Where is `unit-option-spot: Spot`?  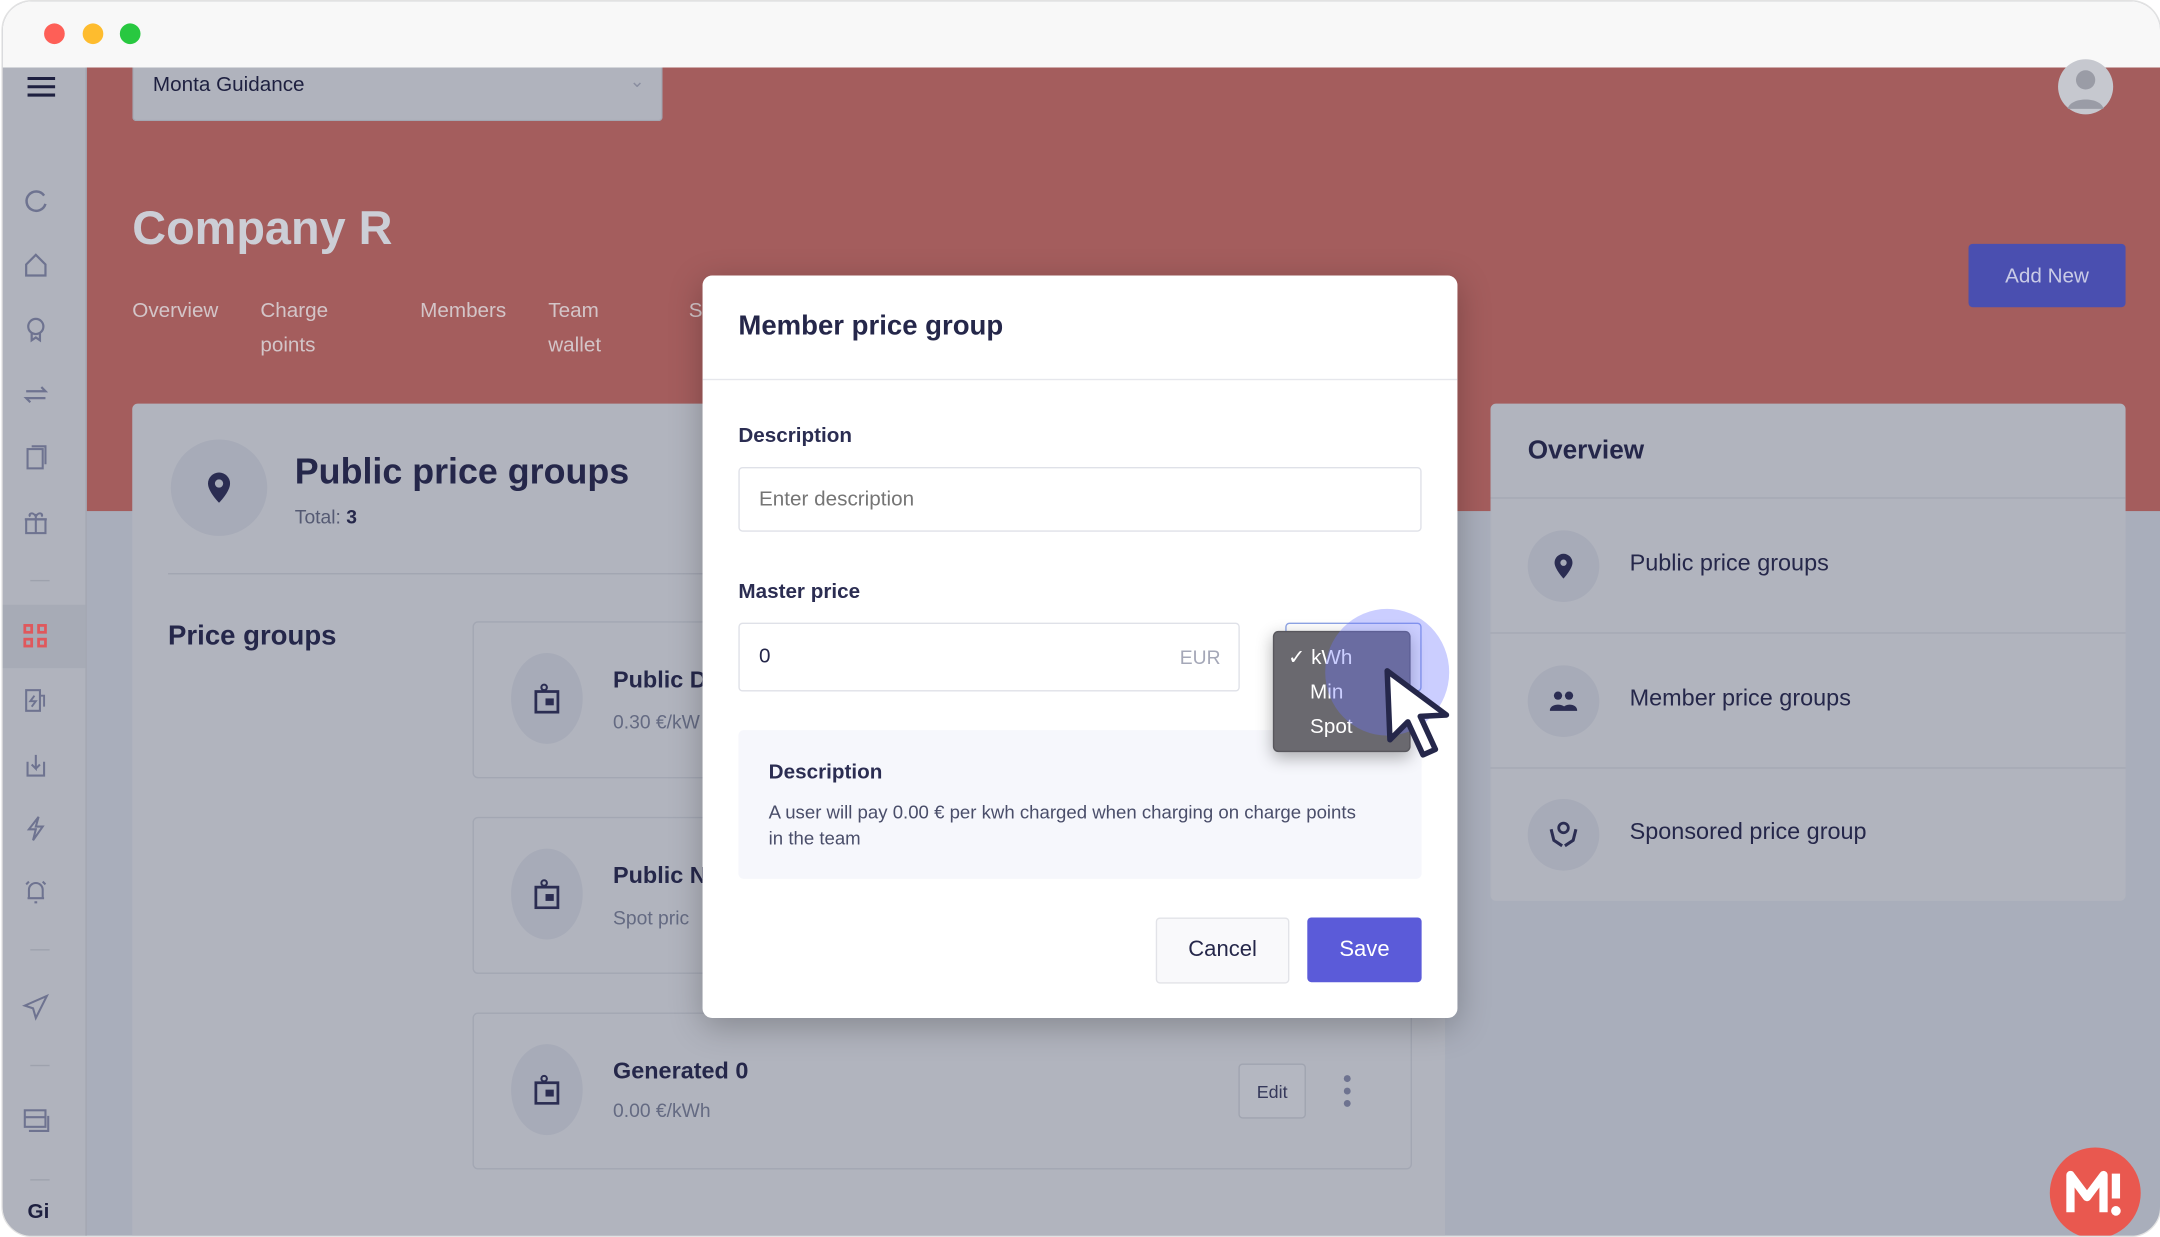 unit-option-spot: Spot is located at coordinates (1331, 726).